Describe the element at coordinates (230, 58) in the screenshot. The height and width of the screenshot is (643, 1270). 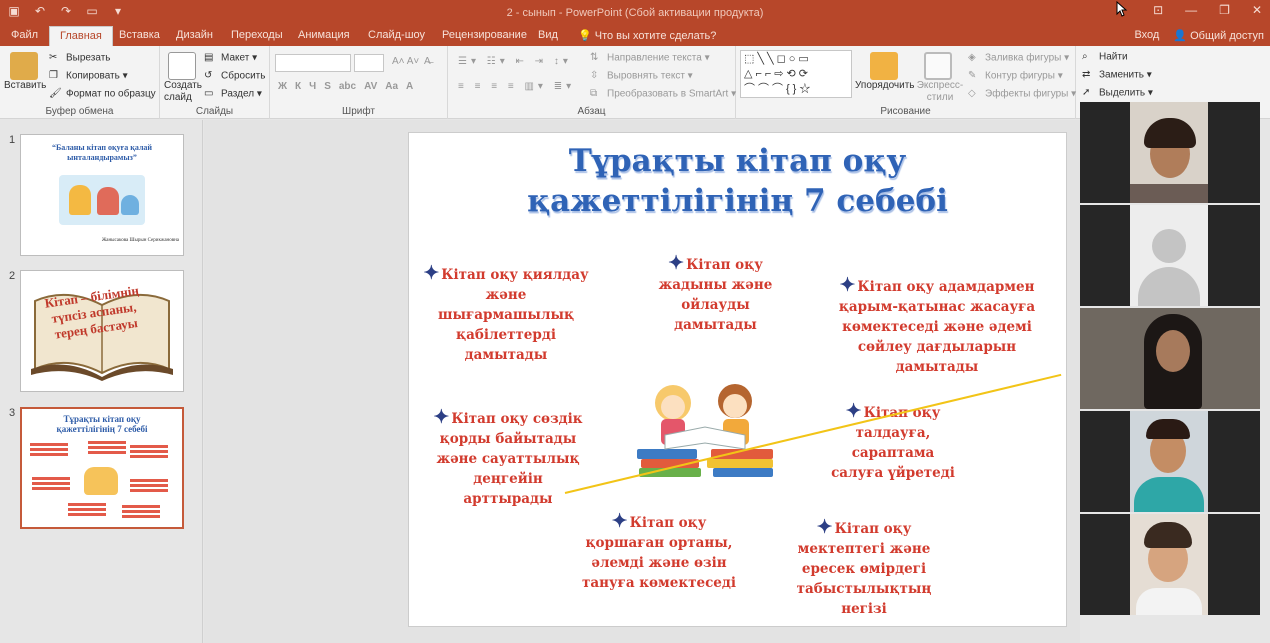
I see `layout-button: ▤ Макет ▾` at that location.